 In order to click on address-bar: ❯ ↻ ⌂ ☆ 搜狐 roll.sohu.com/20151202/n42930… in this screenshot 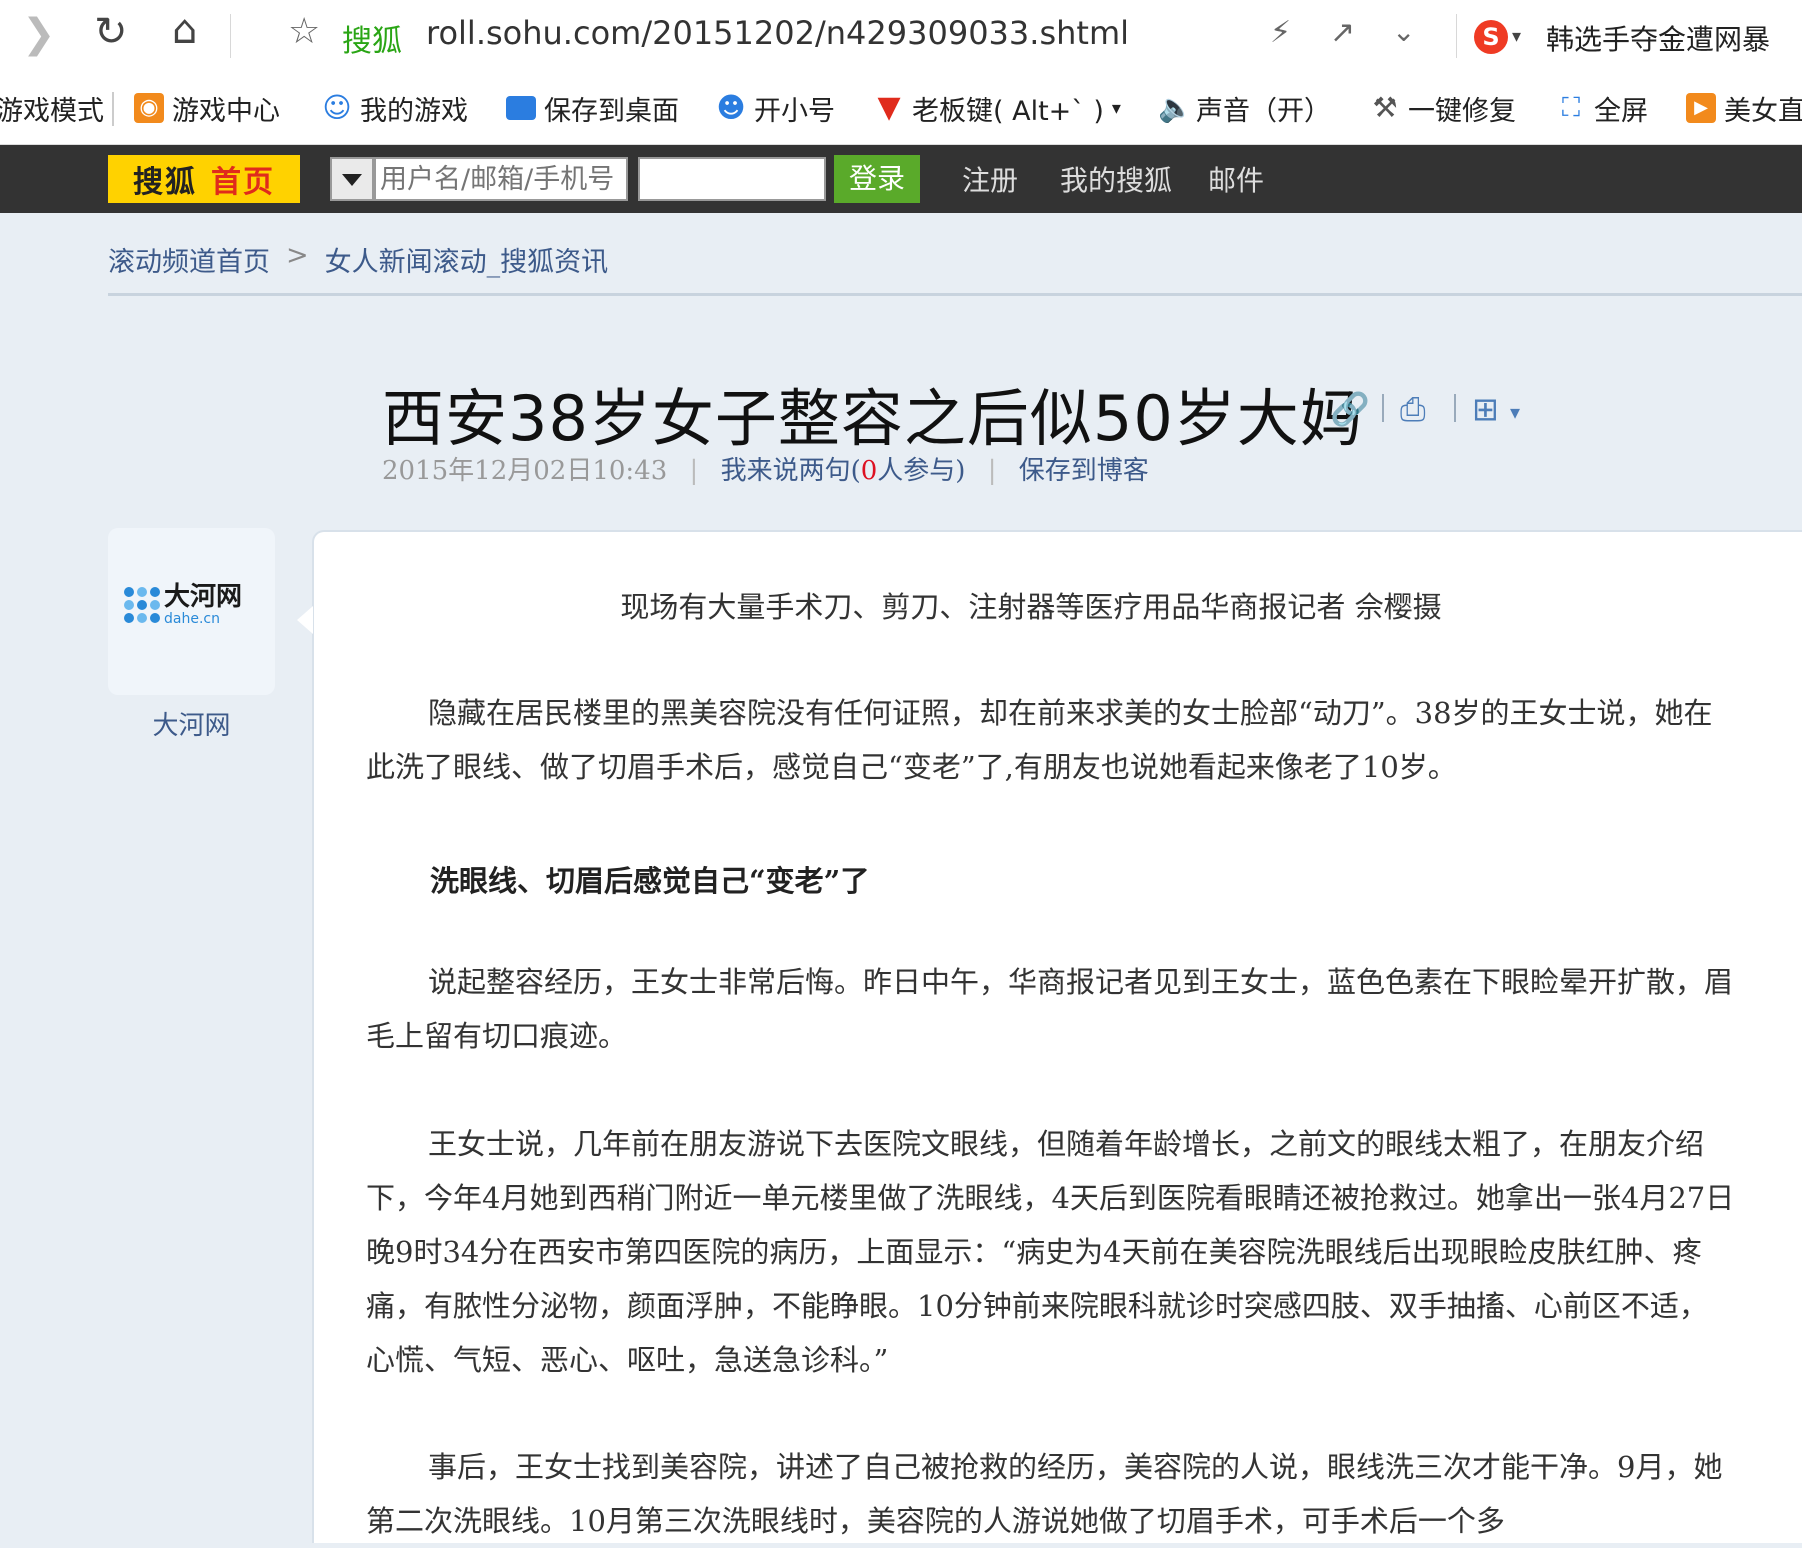, I will do `click(901, 36)`.